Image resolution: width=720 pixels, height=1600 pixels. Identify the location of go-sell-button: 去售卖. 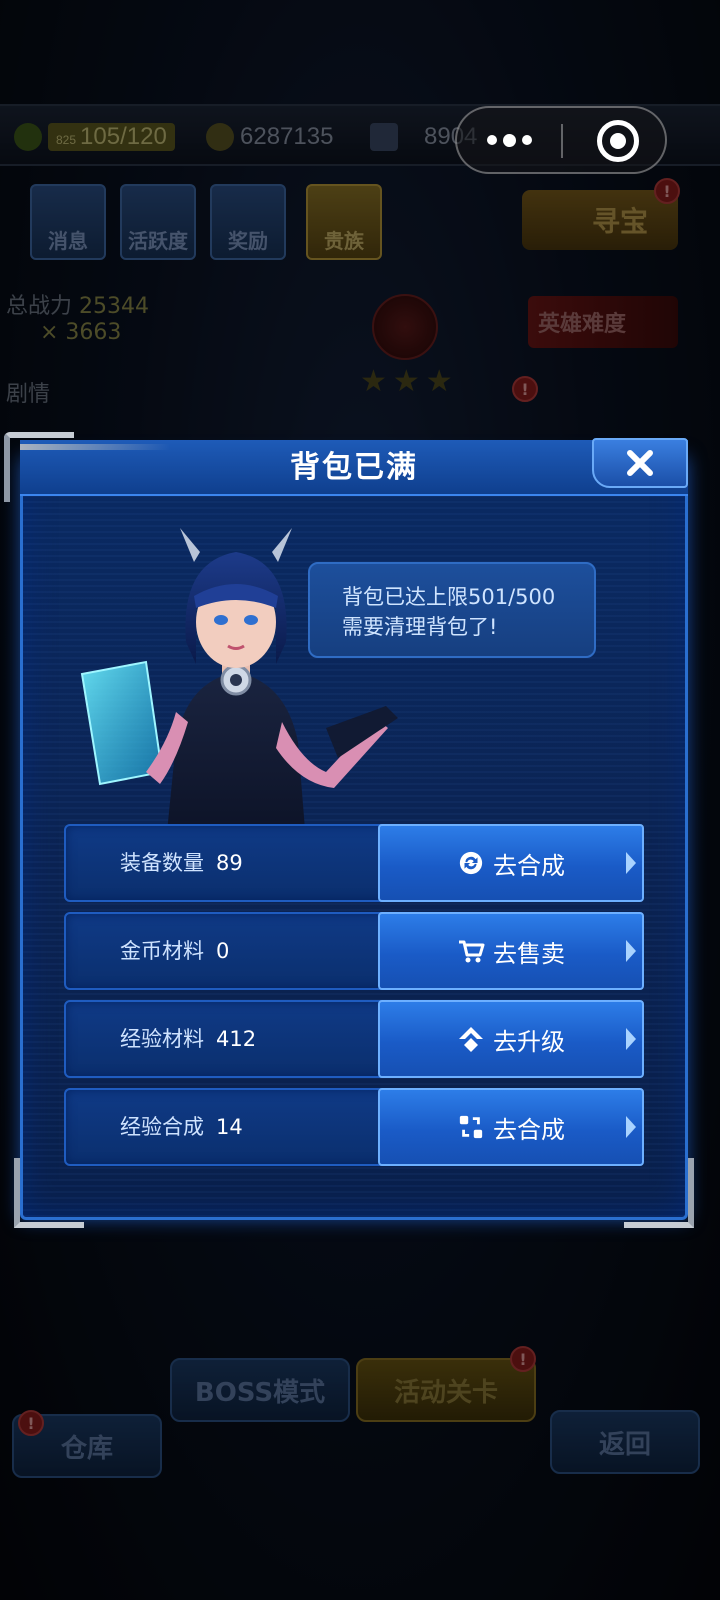
(511, 951).